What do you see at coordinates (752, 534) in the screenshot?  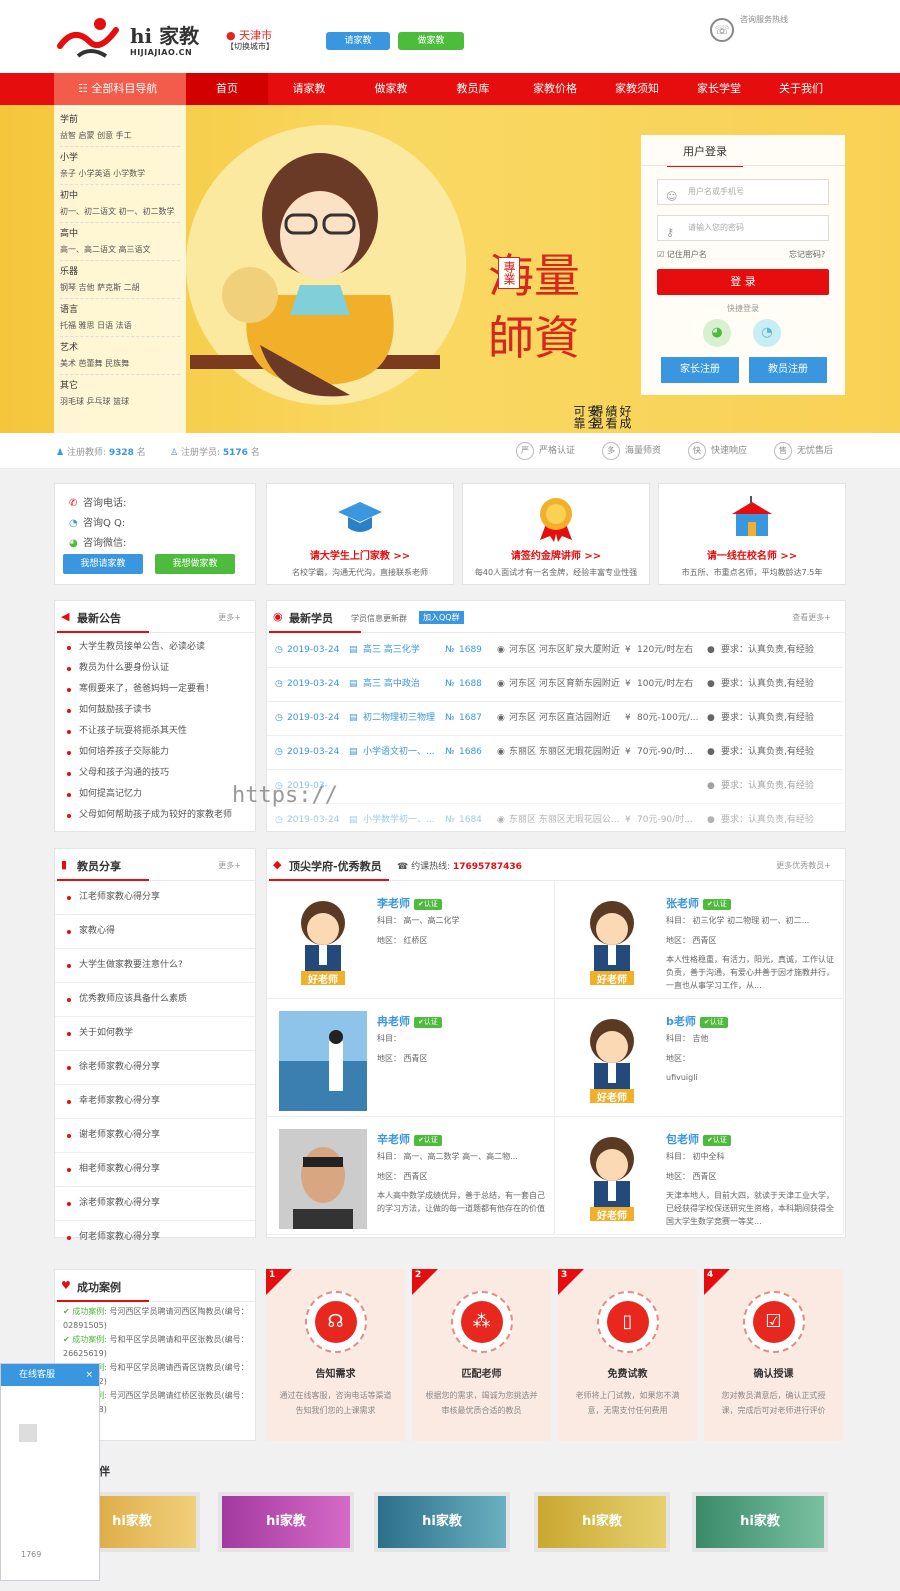 I see `feature-school-teacher: 请一线在校名师 >> 市五所、市重点名师，平均教龄达7.5年` at bounding box center [752, 534].